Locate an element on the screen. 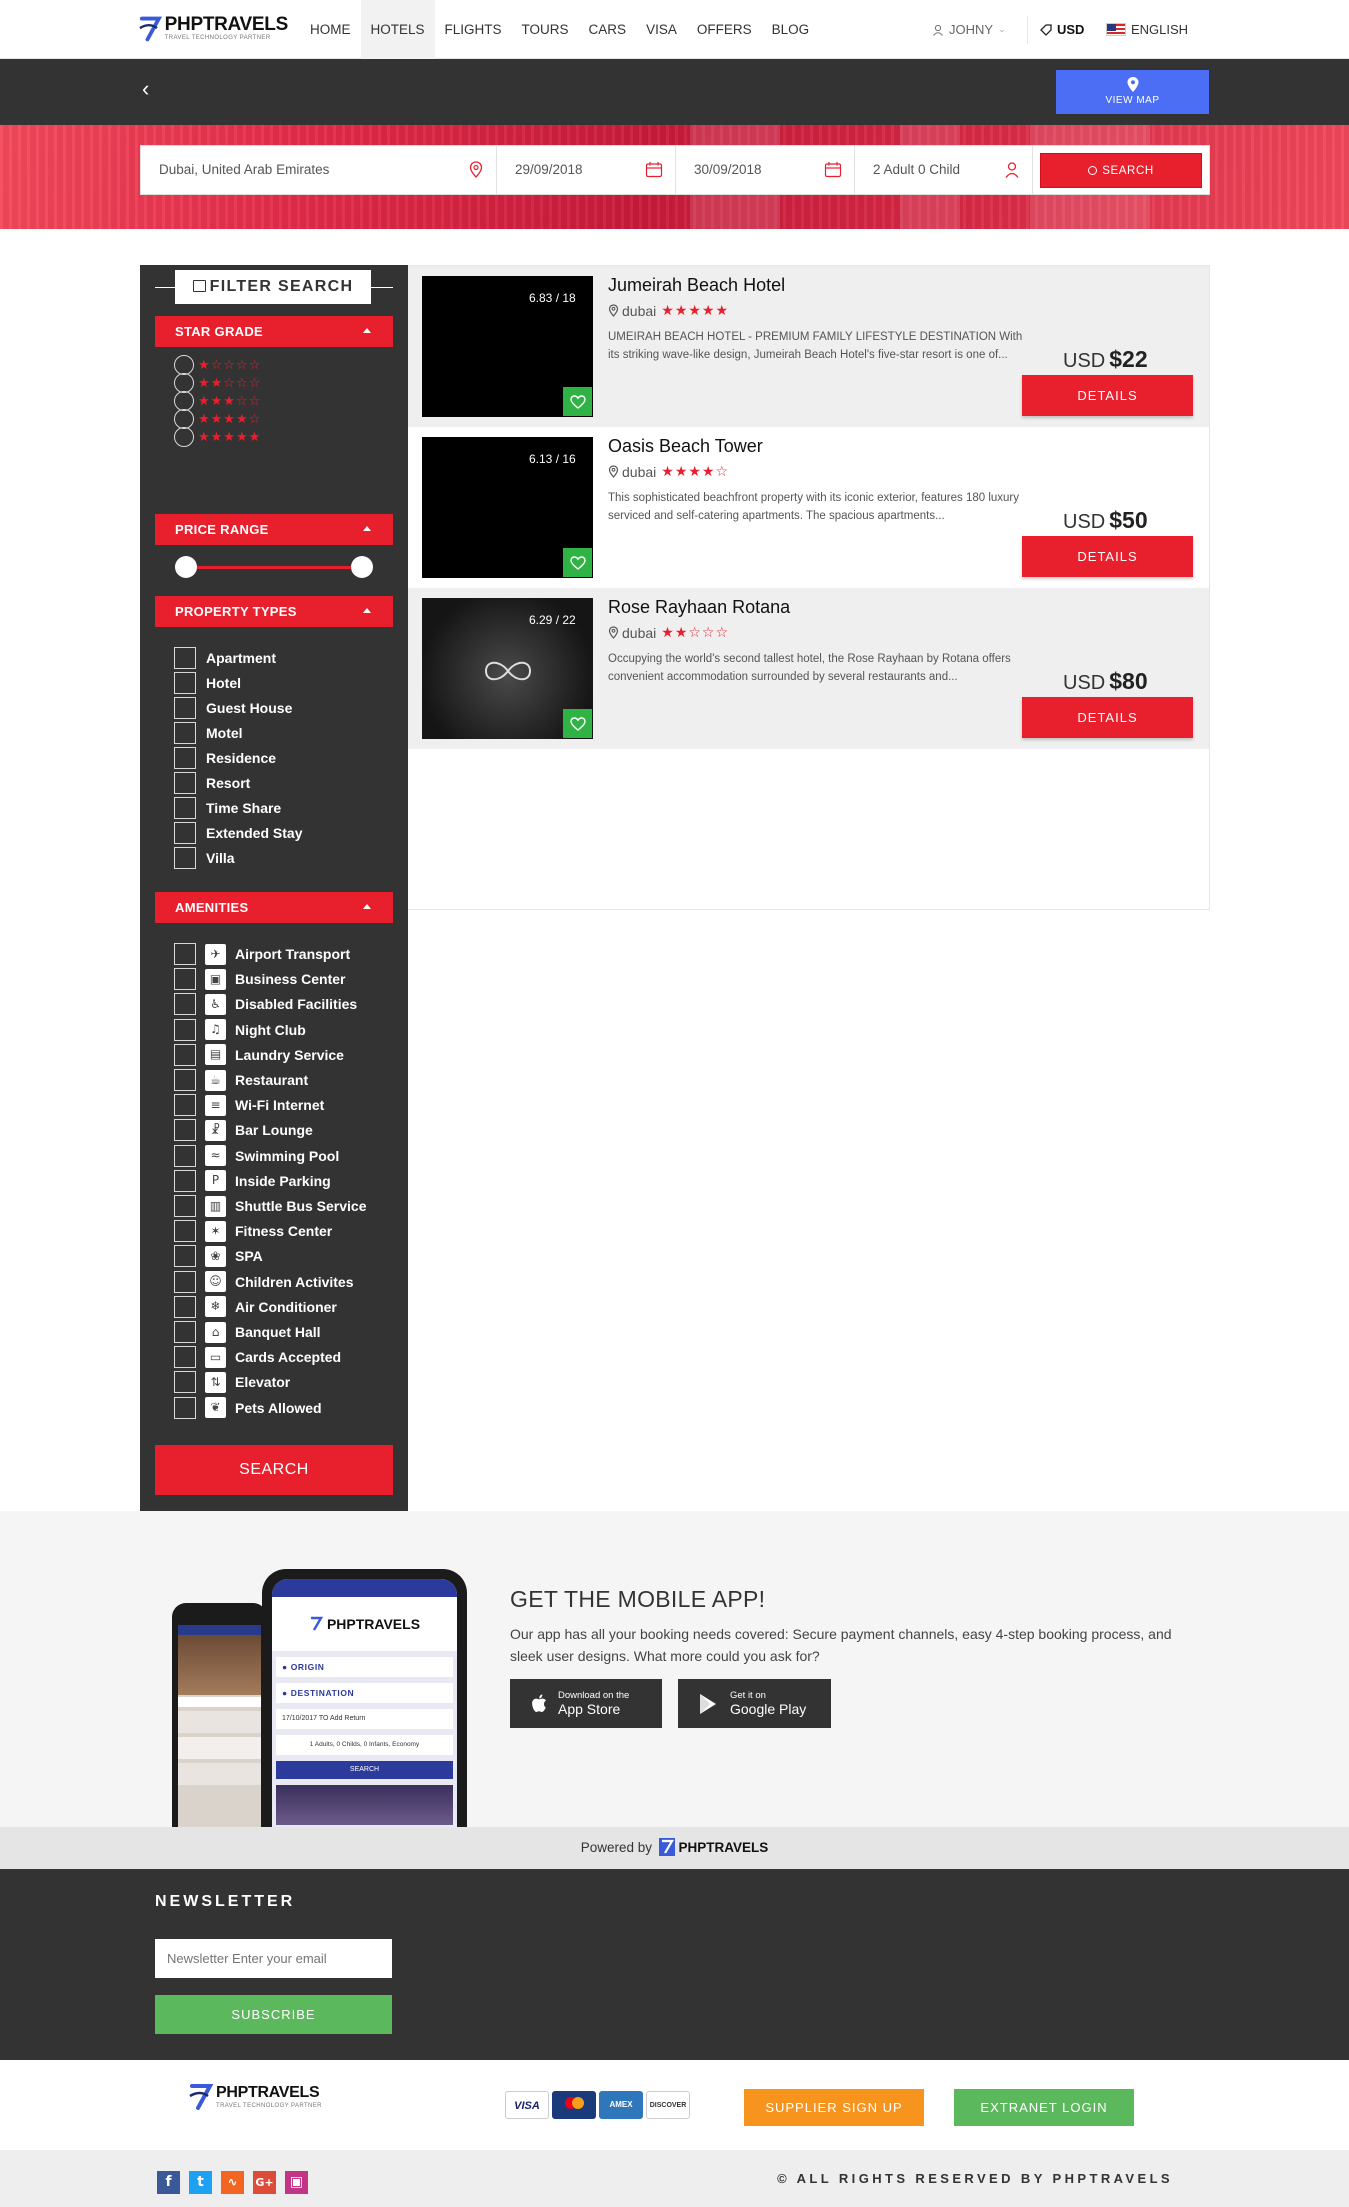 This screenshot has width=1349, height=2207. nav-visa: VISA is located at coordinates (661, 29).